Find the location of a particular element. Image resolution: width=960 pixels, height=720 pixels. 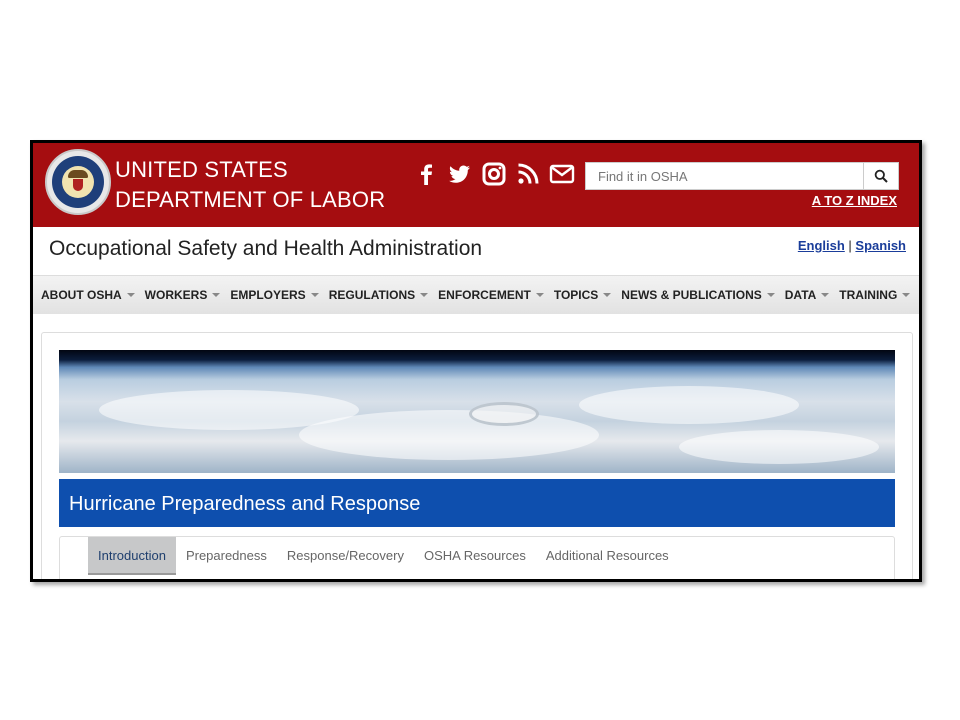

nav-workers: WORKERS is located at coordinates (183, 295).